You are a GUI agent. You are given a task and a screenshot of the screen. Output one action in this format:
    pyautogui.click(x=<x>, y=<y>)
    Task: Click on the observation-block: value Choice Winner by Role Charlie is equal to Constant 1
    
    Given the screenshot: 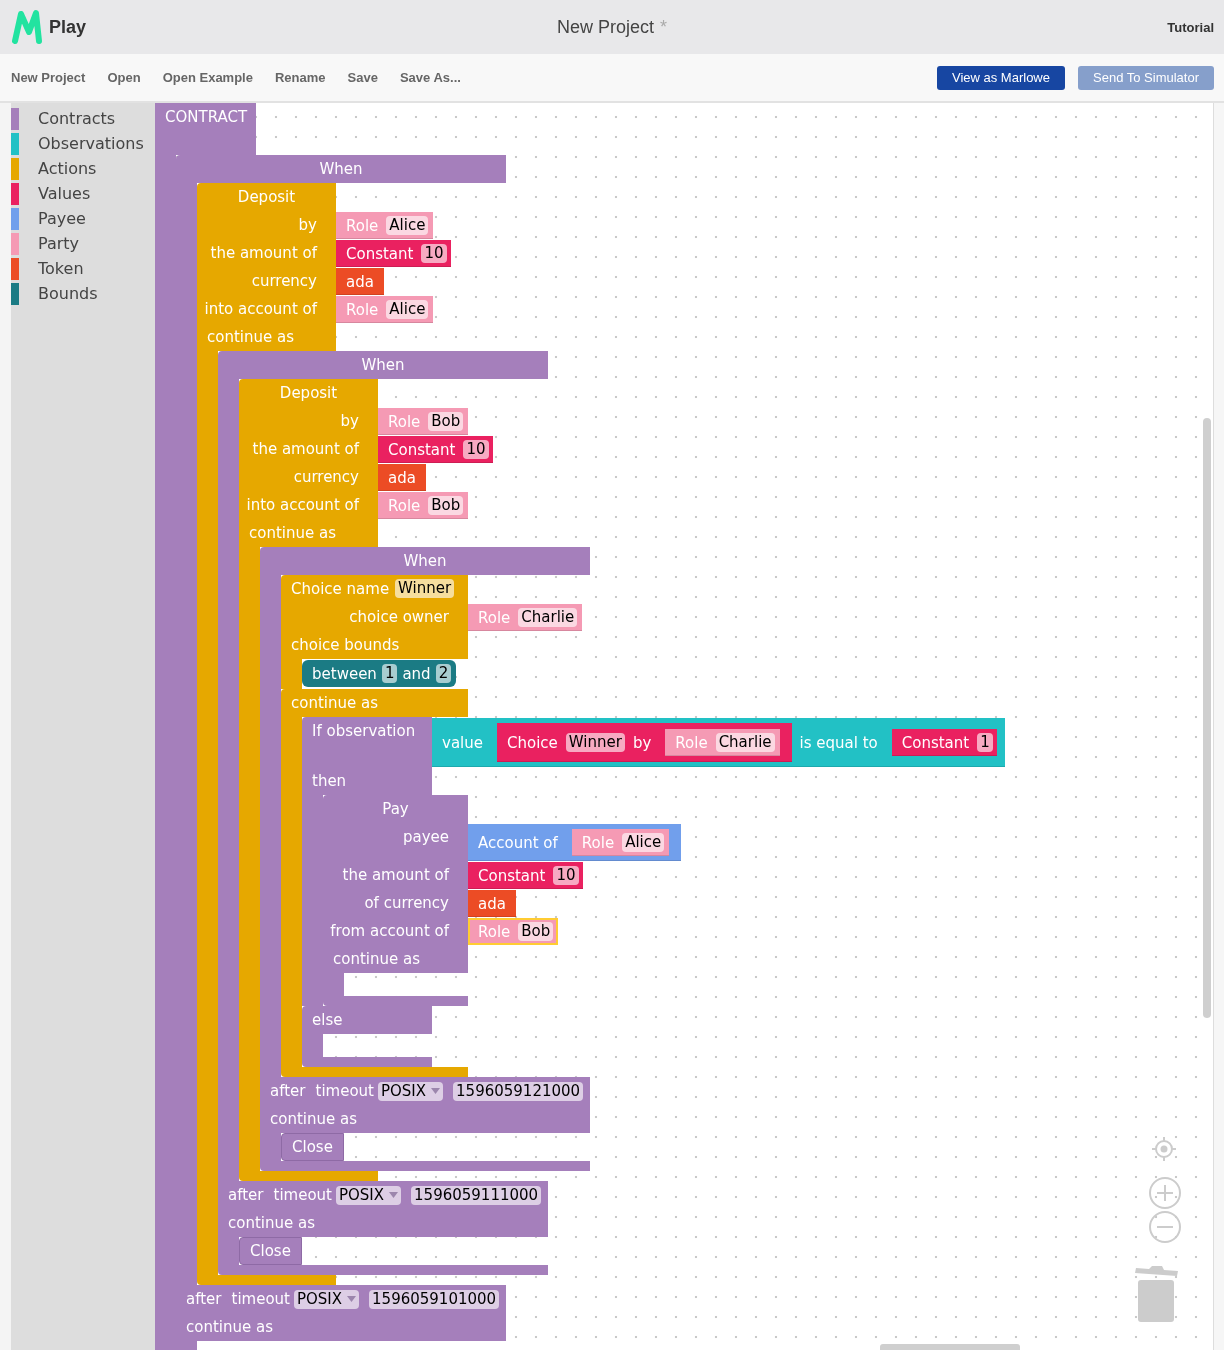 What is the action you would take?
    pyautogui.click(x=718, y=742)
    